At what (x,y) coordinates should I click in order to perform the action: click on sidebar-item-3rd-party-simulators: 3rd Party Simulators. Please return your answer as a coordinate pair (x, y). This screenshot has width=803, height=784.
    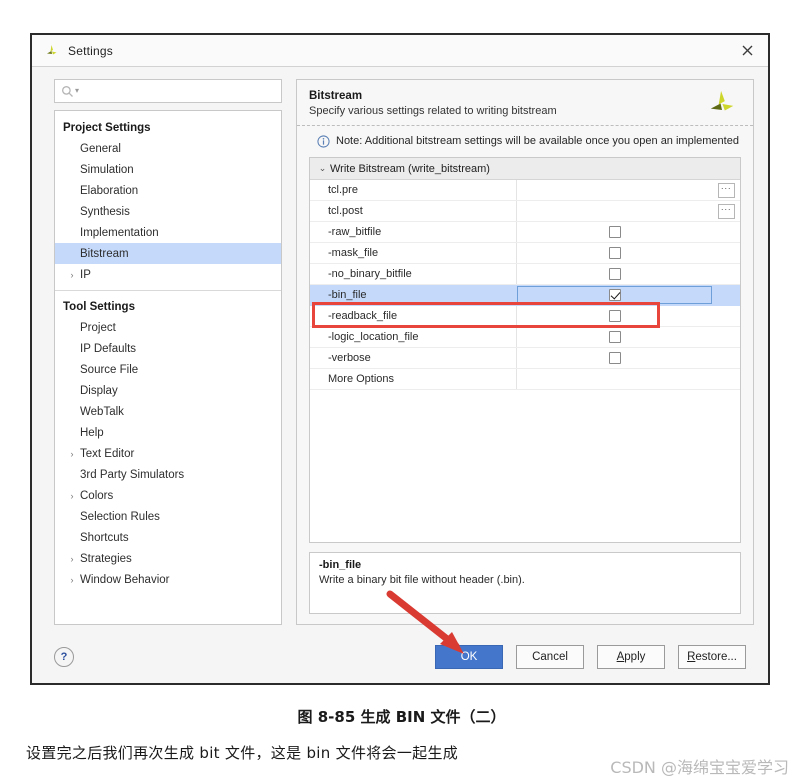
    Looking at the image, I should click on (168, 474).